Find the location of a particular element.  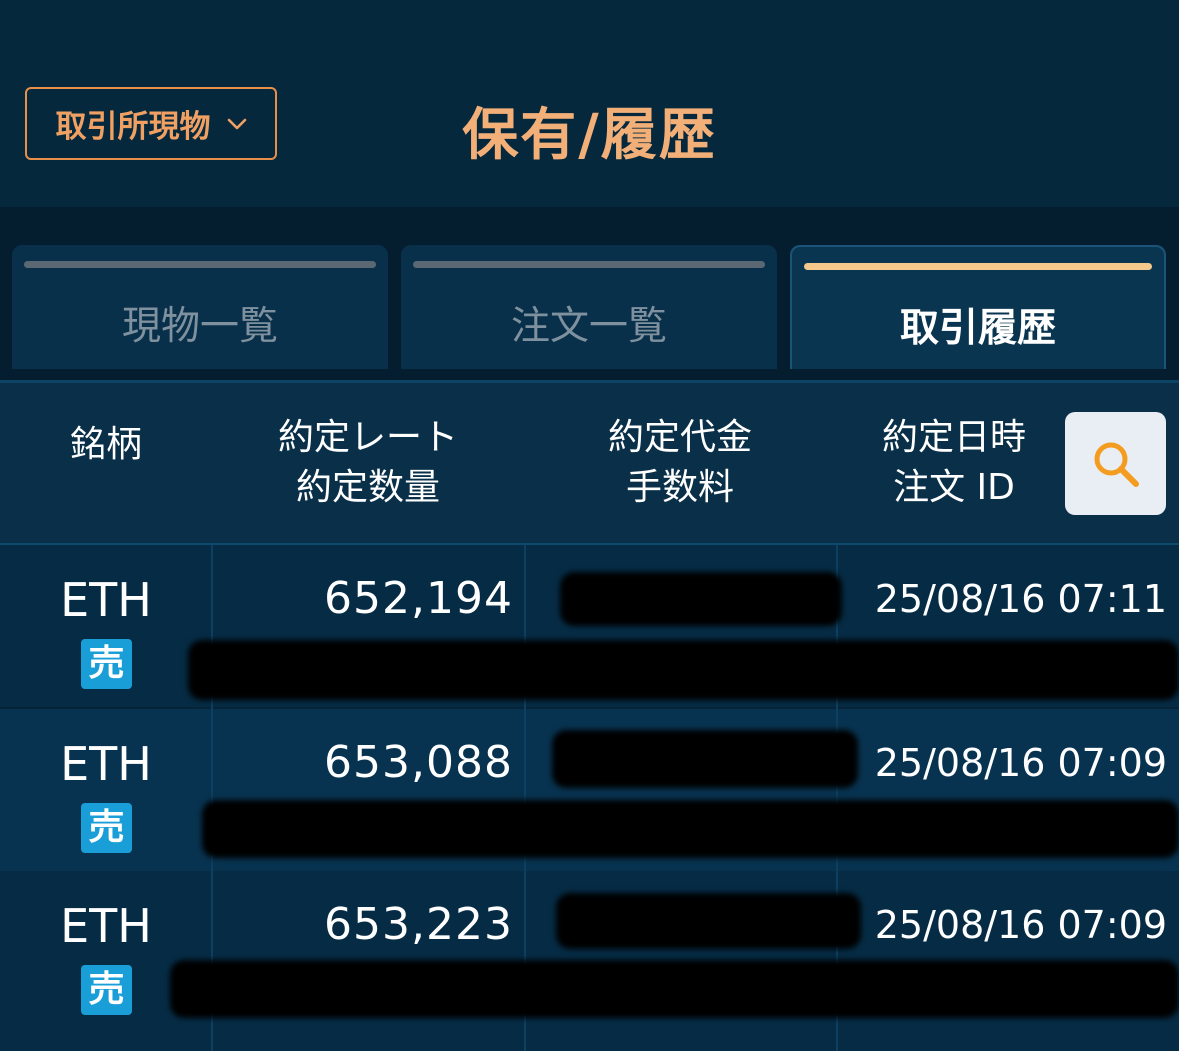

search-button is located at coordinates (1115, 463).